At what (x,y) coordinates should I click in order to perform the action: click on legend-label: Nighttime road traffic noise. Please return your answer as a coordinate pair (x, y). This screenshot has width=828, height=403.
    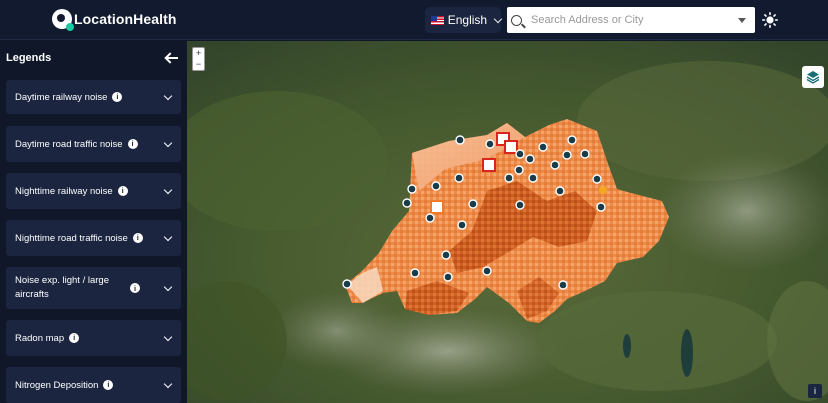
    Looking at the image, I should click on (71, 238).